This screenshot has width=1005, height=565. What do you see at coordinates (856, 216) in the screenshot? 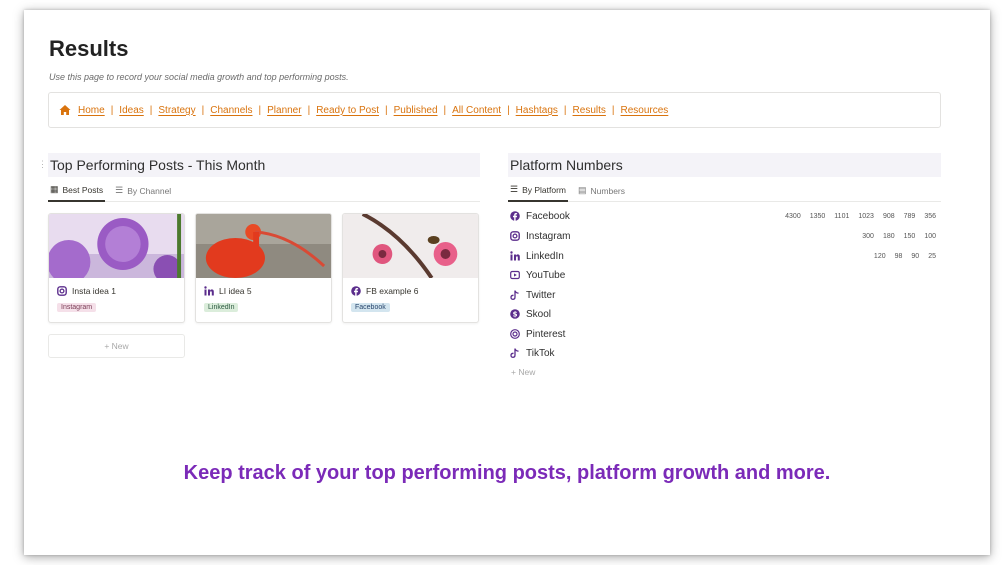
I see `platform-numbers: 4300 1350 1101 1023 908 789 356` at bounding box center [856, 216].